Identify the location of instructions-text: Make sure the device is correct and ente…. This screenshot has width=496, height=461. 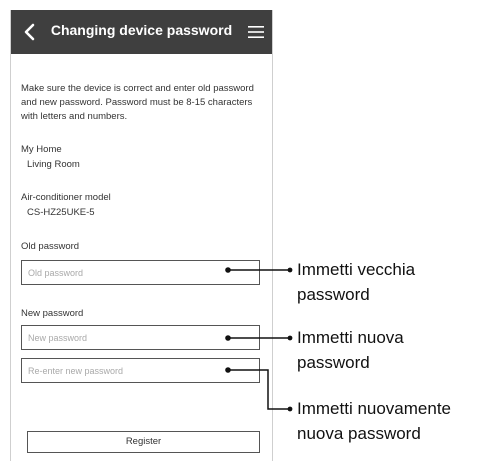
(137, 102).